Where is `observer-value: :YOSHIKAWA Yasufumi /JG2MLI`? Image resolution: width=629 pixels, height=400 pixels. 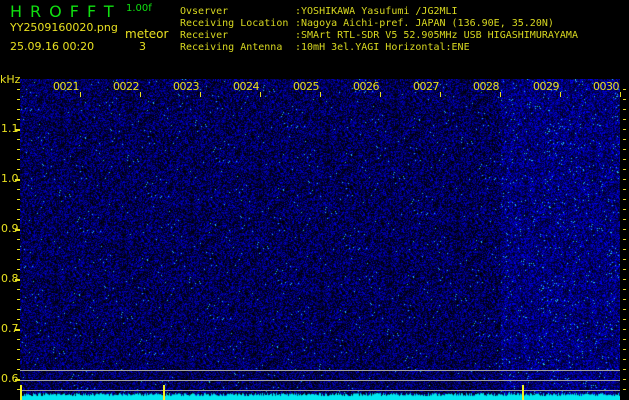
observer-value: :YOSHIKAWA Yasufumi /JG2MLI is located at coordinates (376, 11).